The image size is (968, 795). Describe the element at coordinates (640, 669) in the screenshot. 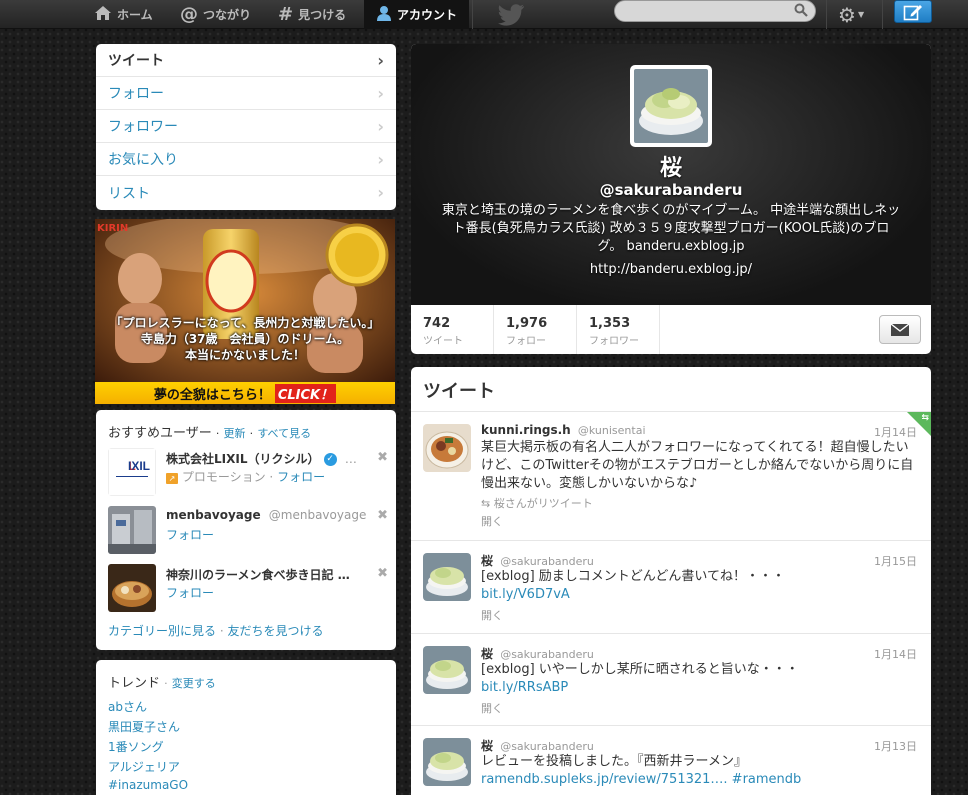

I see `tweet-text-line: [exblog] いやーしかし某所に晒されると旨いな・・・` at that location.